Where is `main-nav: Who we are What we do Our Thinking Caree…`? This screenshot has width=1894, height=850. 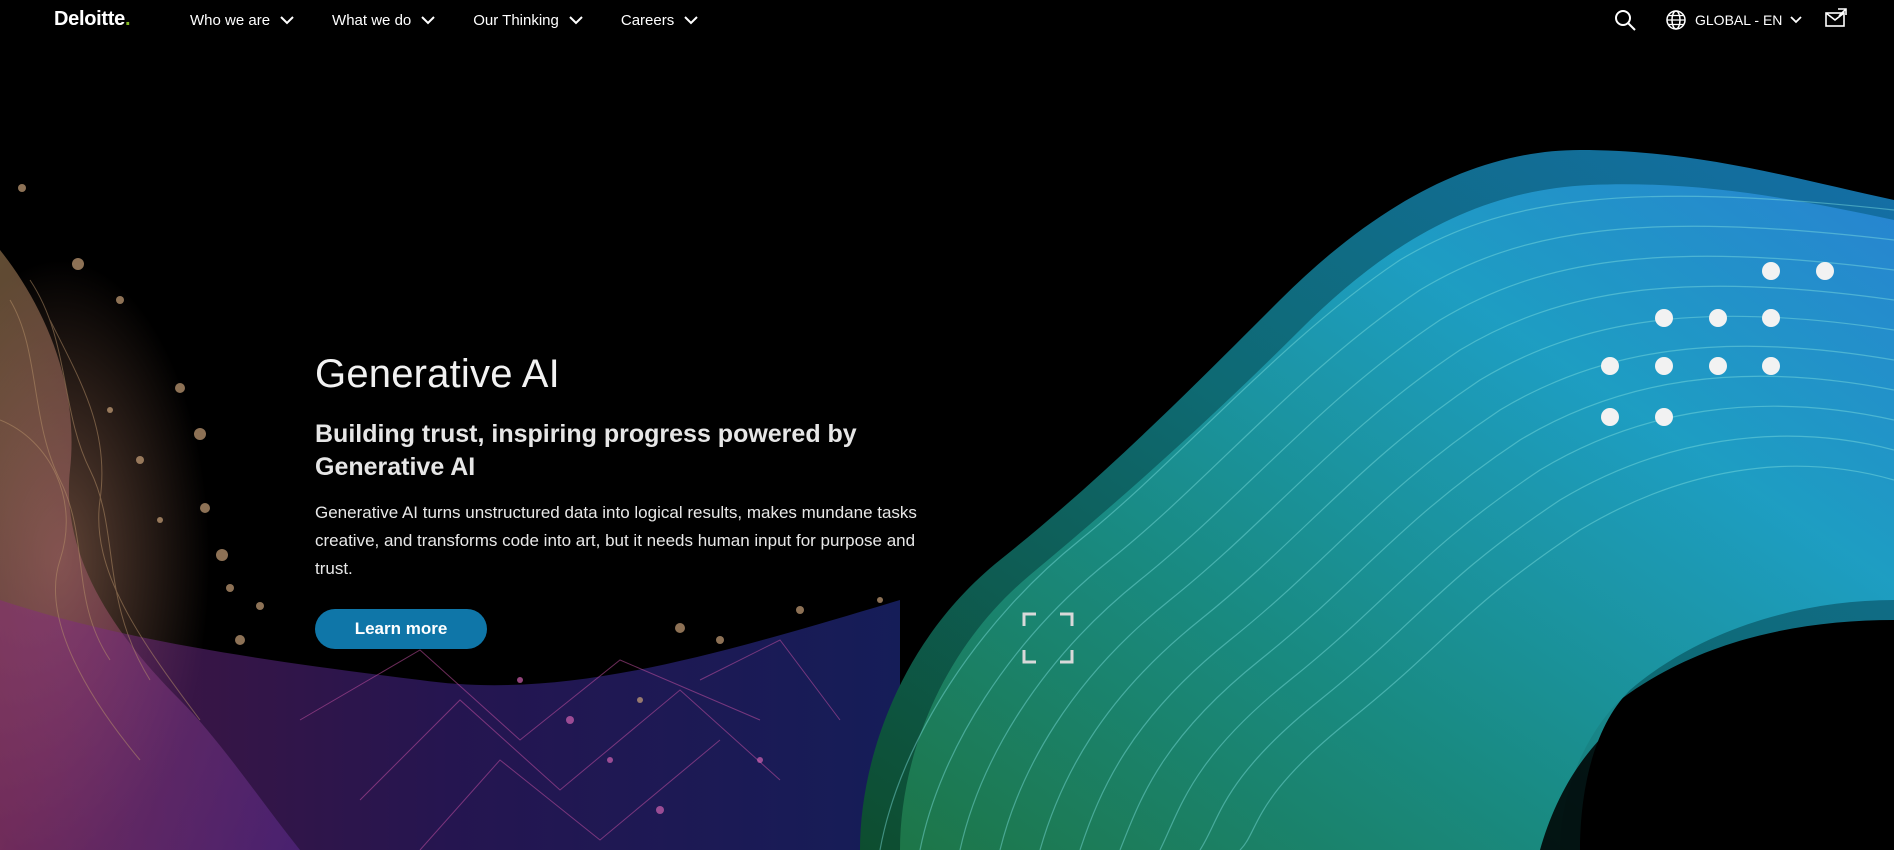 main-nav: Who we are What we do Our Thinking Caree… is located at coordinates (463, 20).